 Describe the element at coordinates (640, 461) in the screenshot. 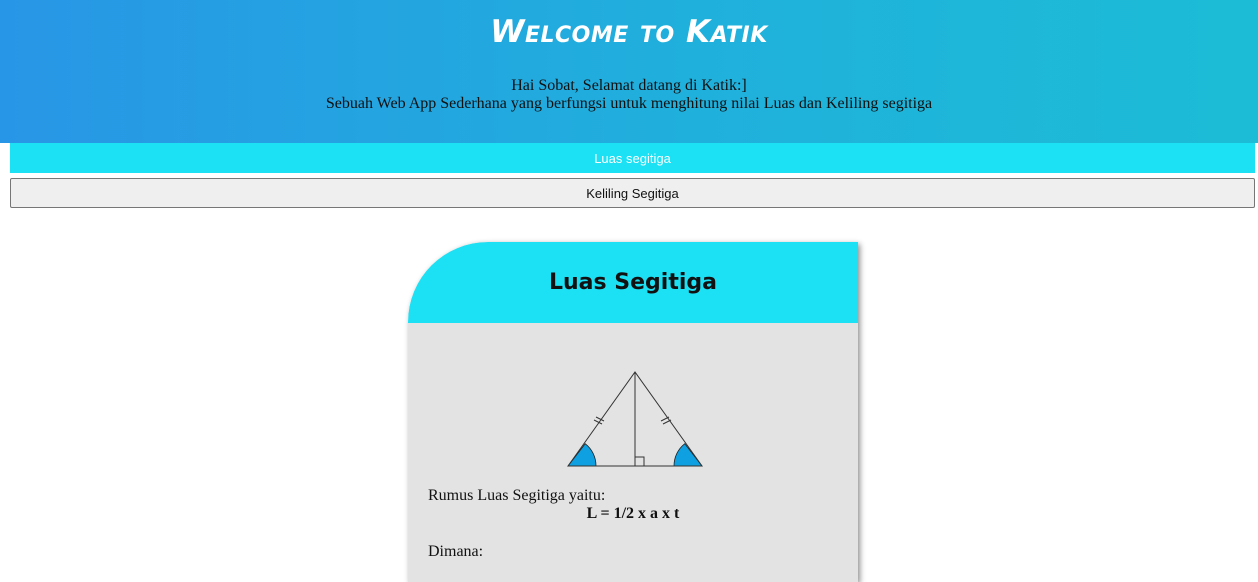

I see `right-angle-marker` at that location.